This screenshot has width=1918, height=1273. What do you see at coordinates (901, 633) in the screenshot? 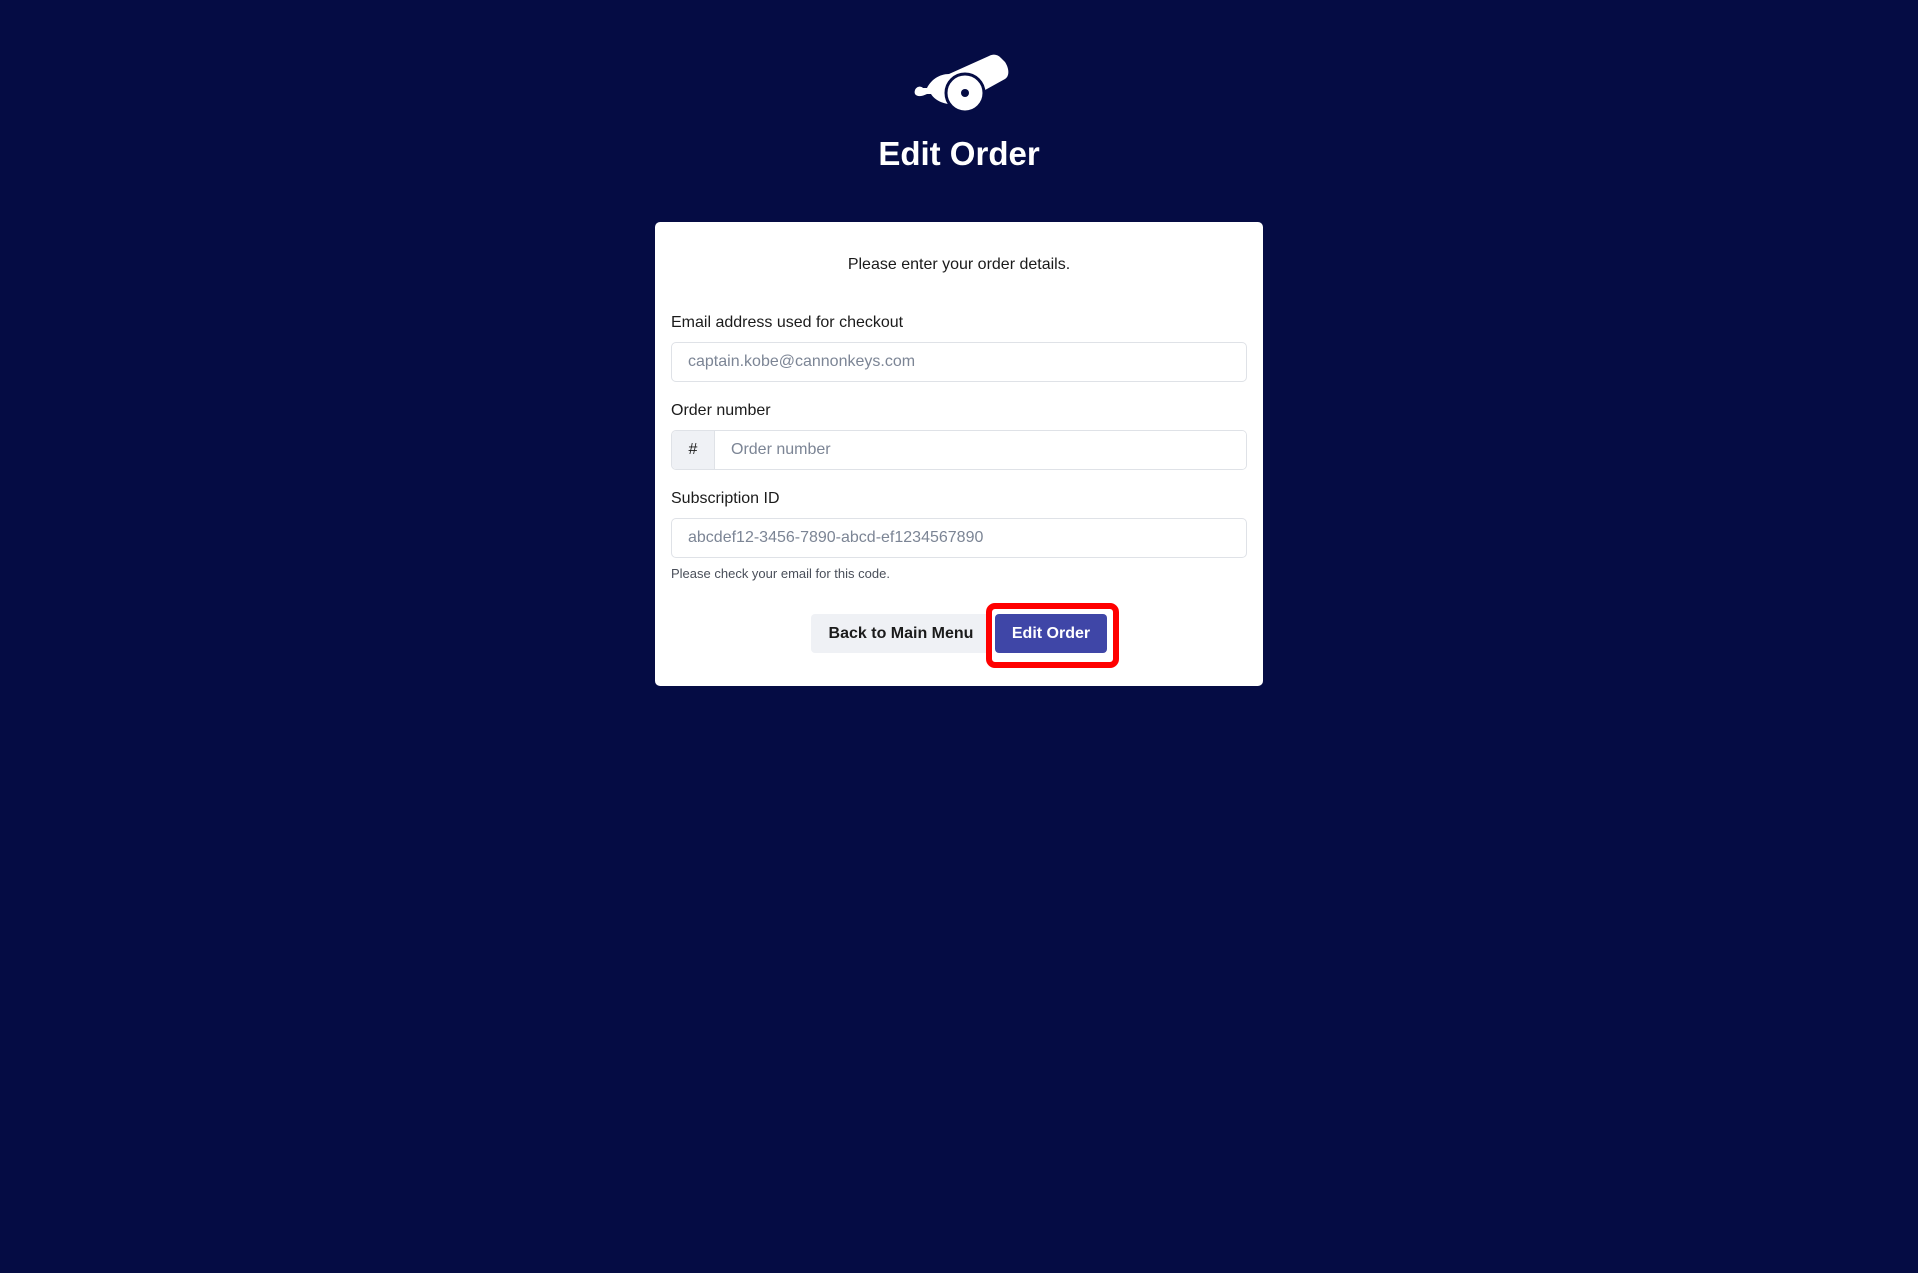
I see `back-to-main-menu-button: Back to Main Menu` at bounding box center [901, 633].